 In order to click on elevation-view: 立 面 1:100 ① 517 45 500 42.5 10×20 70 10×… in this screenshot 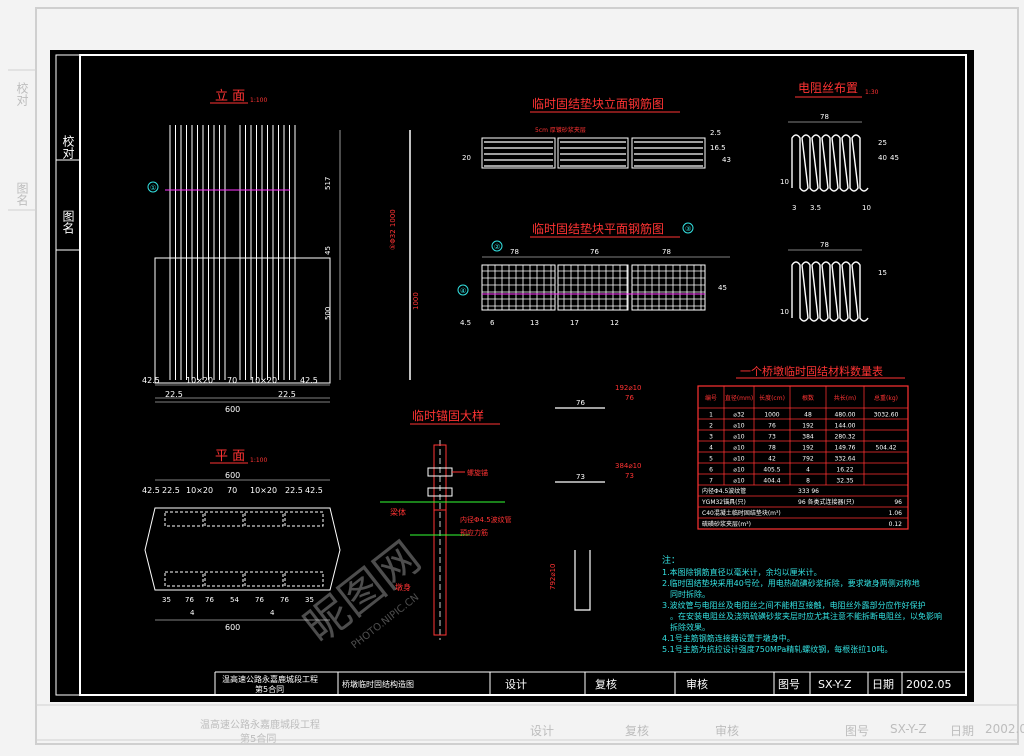, I will do `click(241, 251)`.